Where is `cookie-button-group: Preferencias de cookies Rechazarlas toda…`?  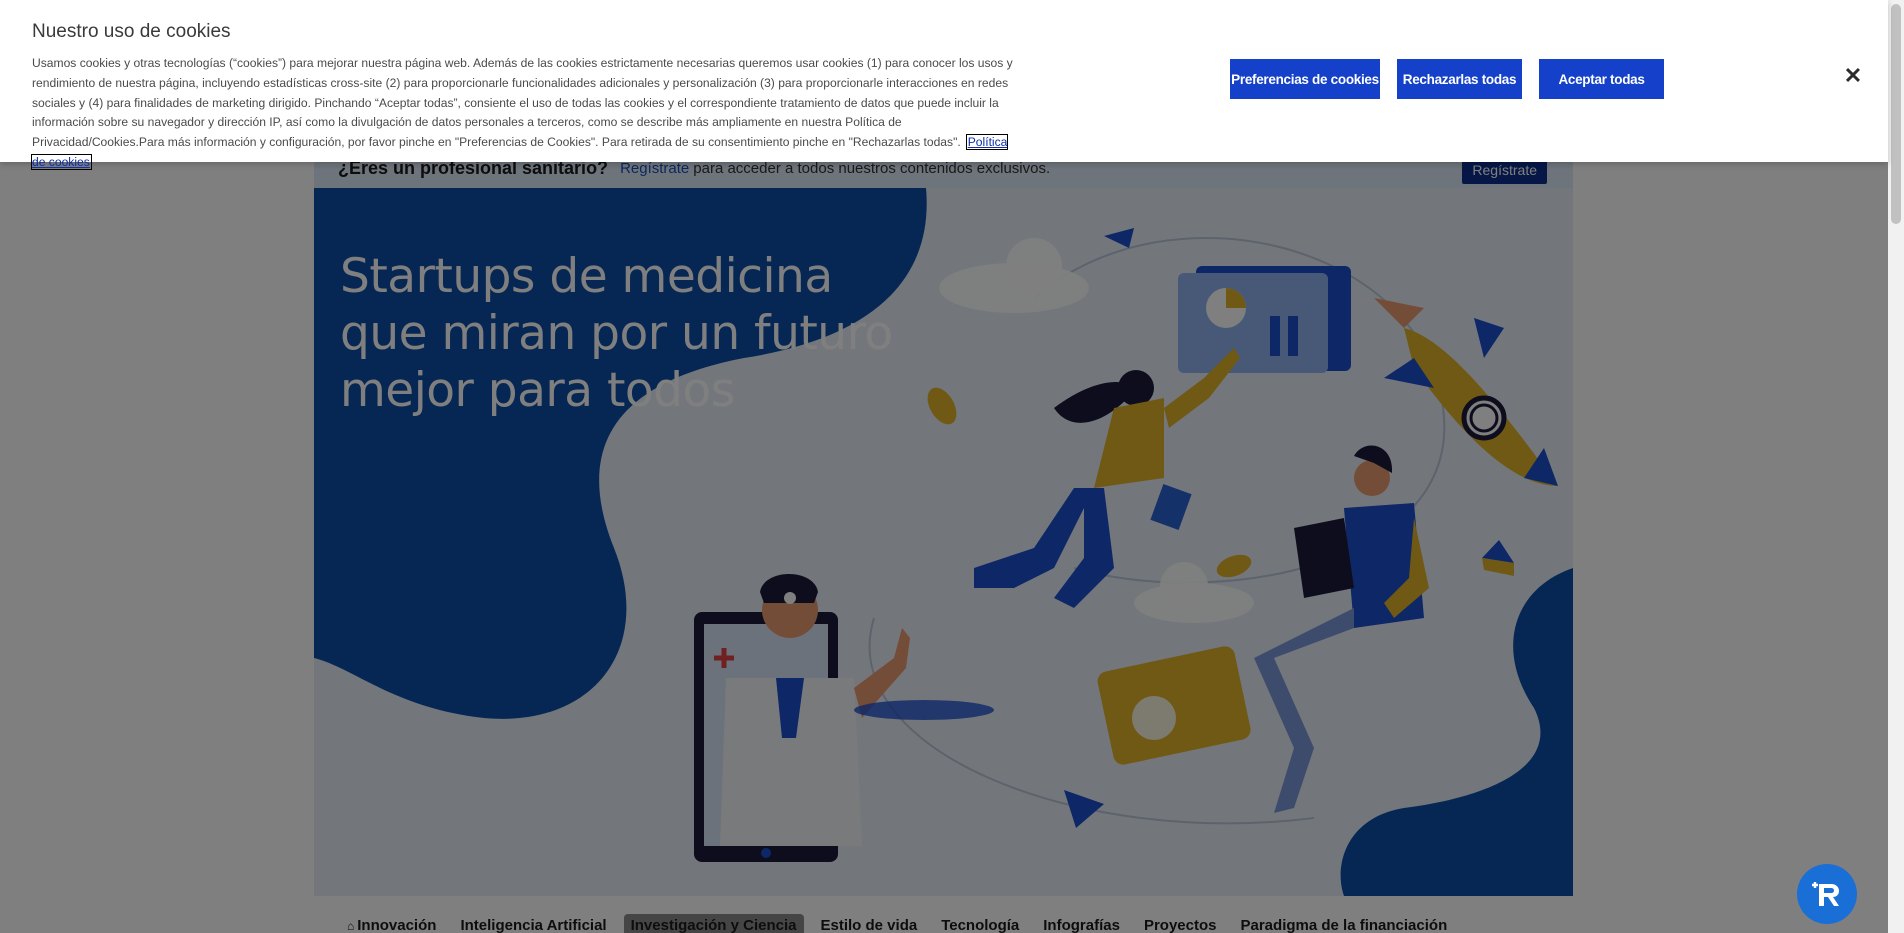
cookie-button-group: Preferencias de cookies Rechazarlas toda… is located at coordinates (1455, 79).